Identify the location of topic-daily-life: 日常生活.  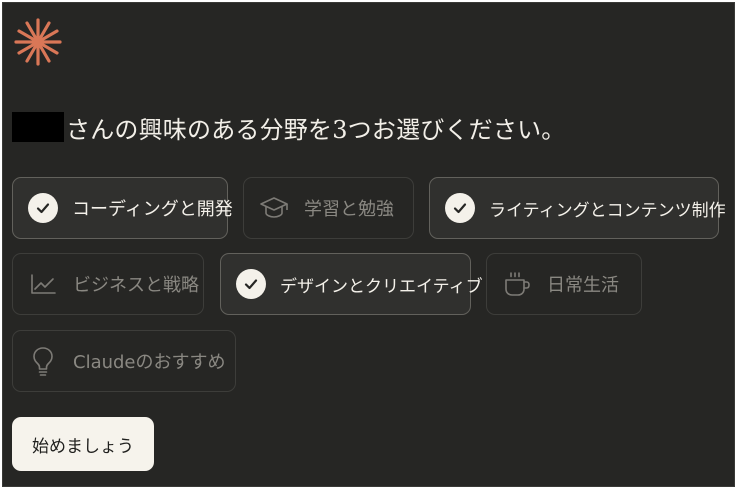
(564, 284).